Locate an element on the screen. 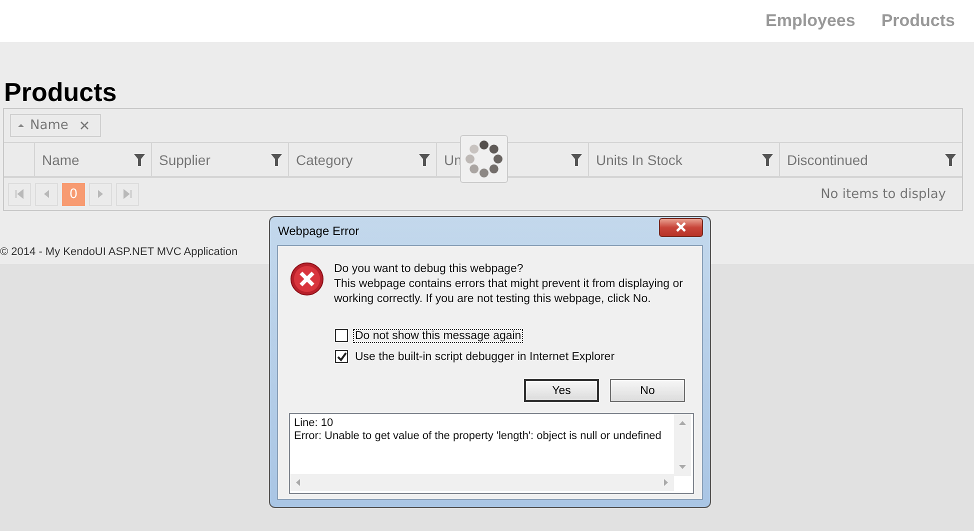  column-header: Supplier is located at coordinates (219, 159).